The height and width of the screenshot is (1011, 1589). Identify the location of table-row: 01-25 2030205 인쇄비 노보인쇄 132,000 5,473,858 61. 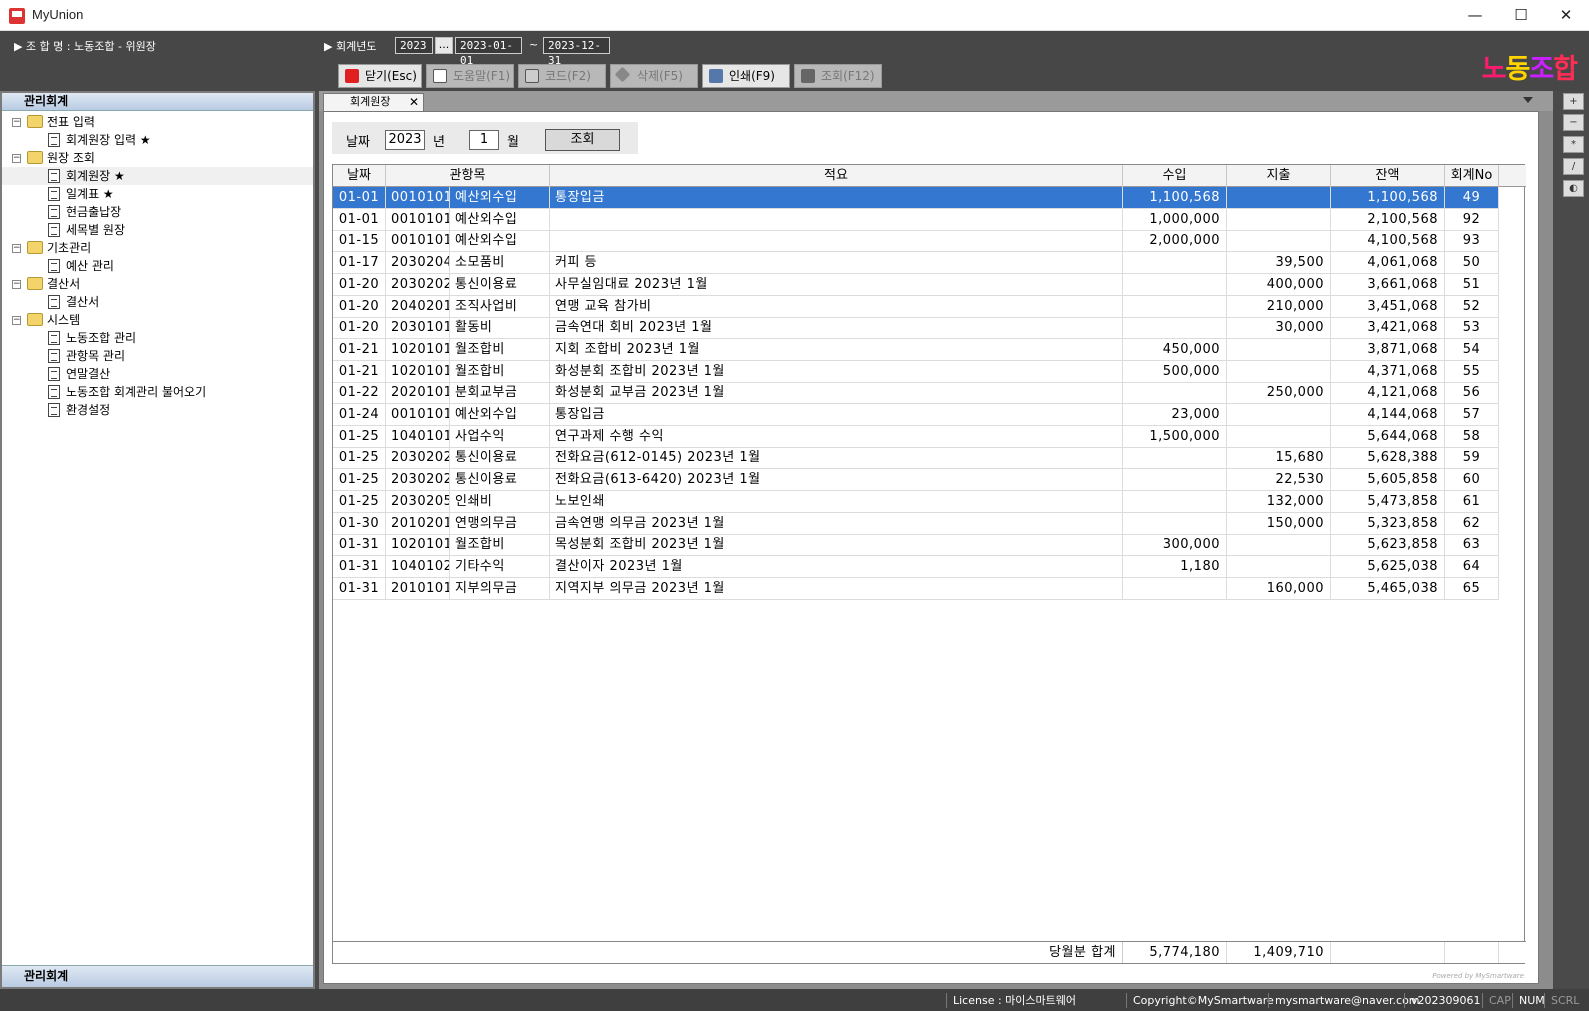
(916, 501).